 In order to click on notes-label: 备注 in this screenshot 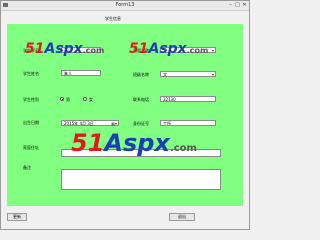, I will do `click(27, 167)`.